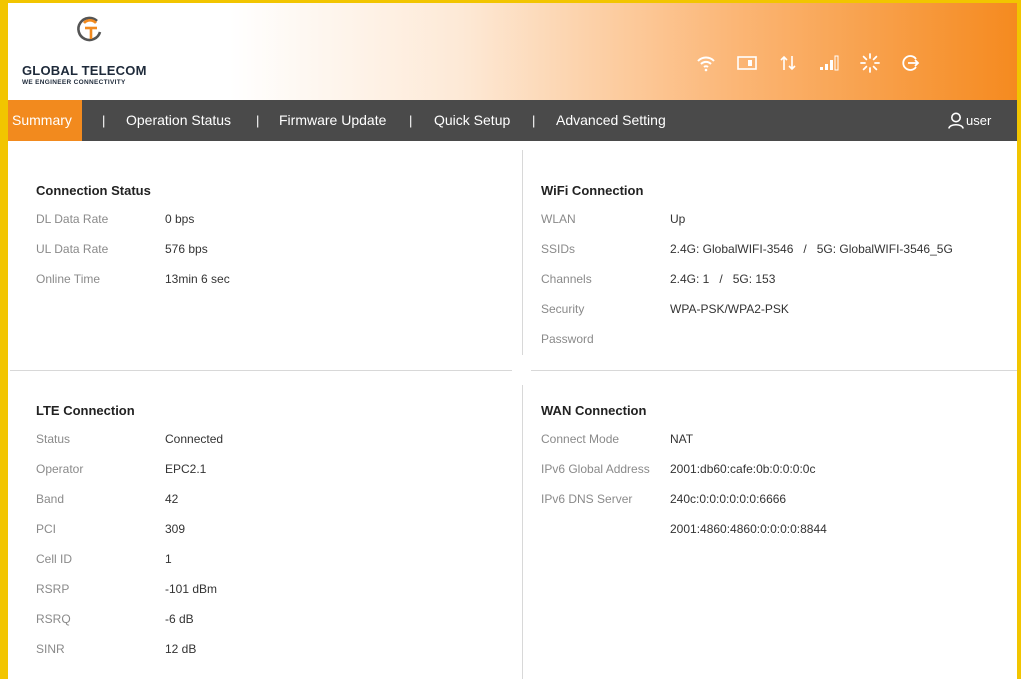 This screenshot has height=679, width=1021. What do you see at coordinates (870, 63) in the screenshot?
I see `loading-icon` at bounding box center [870, 63].